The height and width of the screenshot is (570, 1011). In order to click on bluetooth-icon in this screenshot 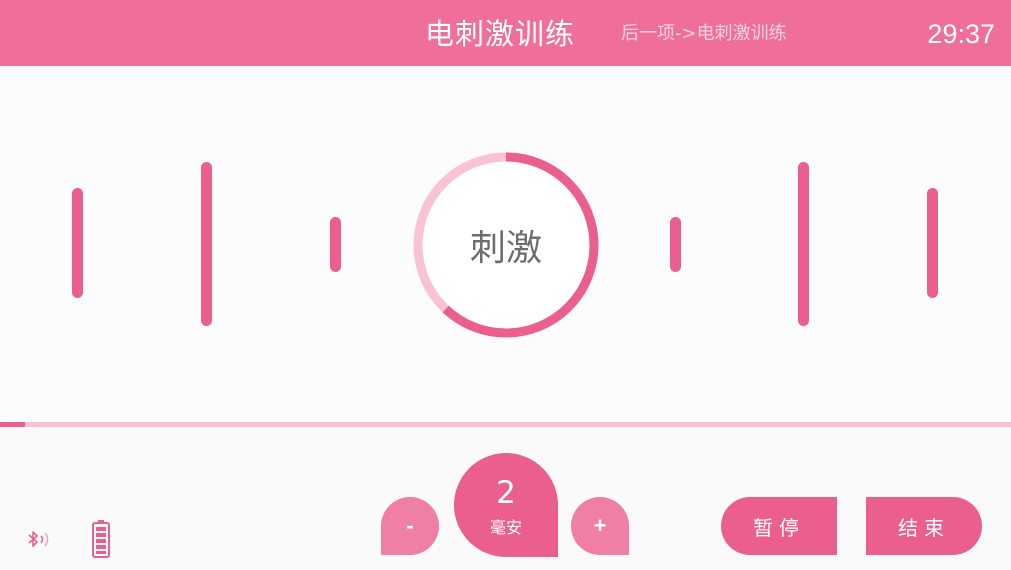, I will do `click(38, 539)`.